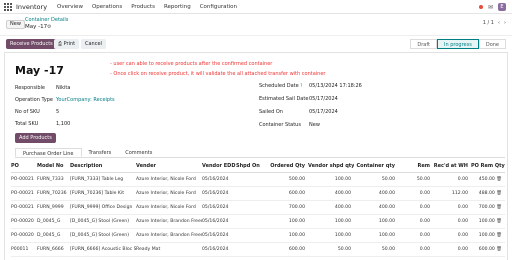 Image resolution: width=512 pixels, height=260 pixels. Describe the element at coordinates (169, 249) in the screenshot. I see `table-cell: Ready Mat` at that location.